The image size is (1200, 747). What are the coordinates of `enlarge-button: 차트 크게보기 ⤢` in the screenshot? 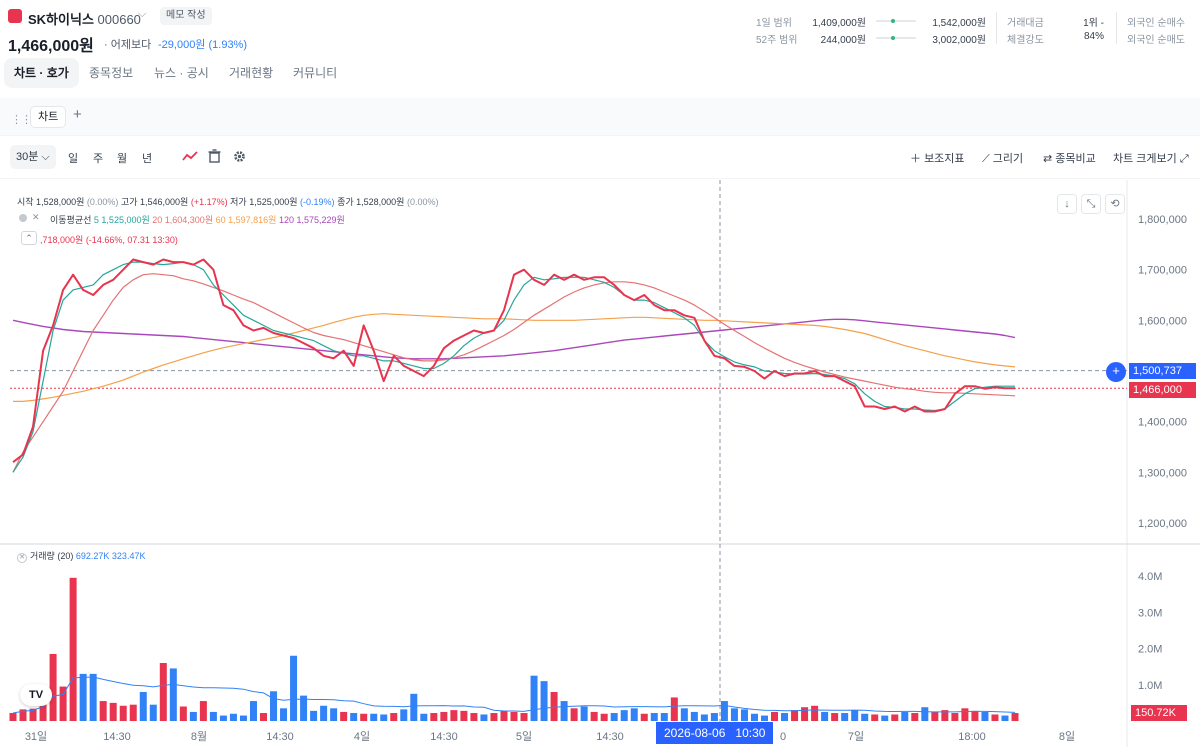 It's located at (1151, 158).